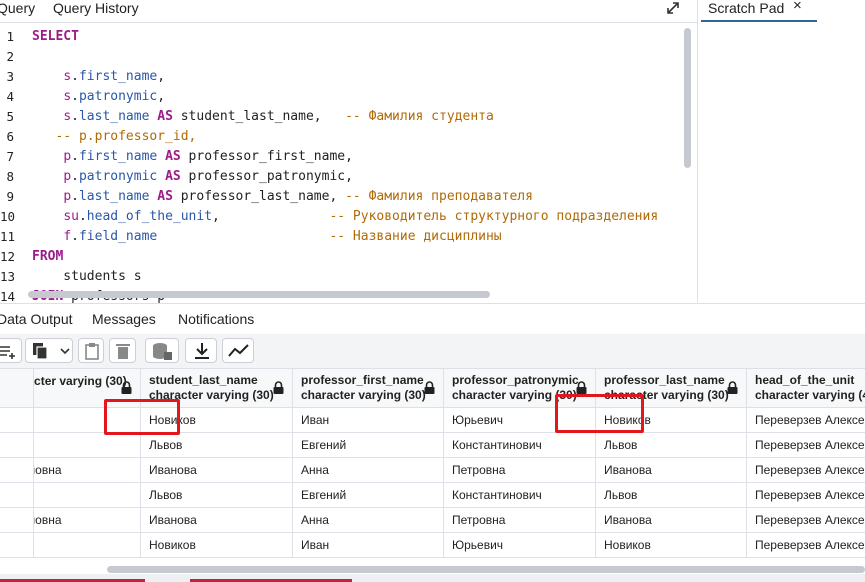  What do you see at coordinates (17, 388) in the screenshot?
I see `column-header` at bounding box center [17, 388].